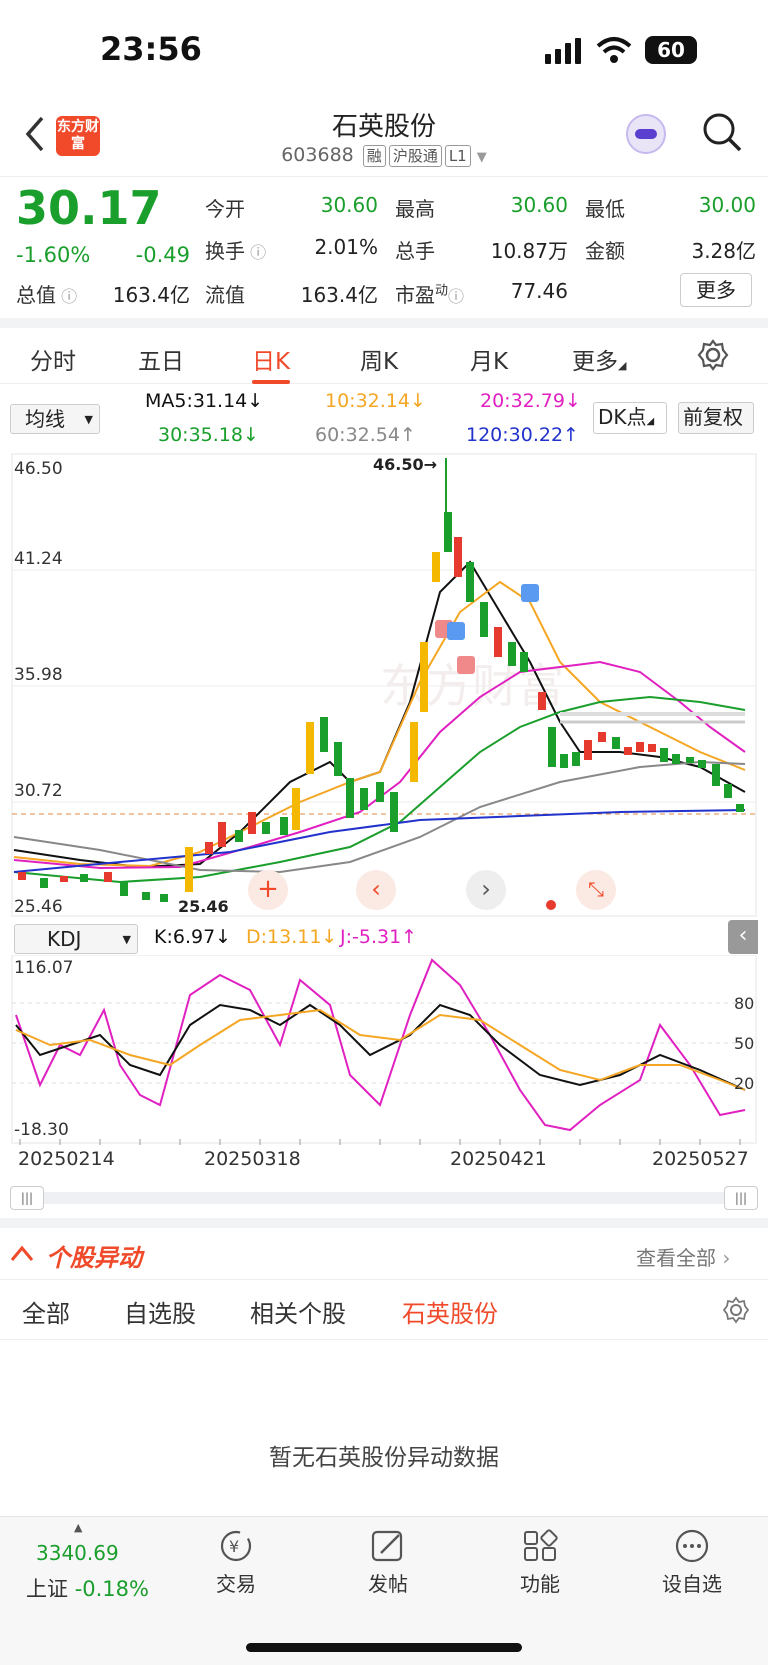 The image size is (768, 1665). What do you see at coordinates (456, 631) in the screenshot?
I see `sell-signal-icon` at bounding box center [456, 631].